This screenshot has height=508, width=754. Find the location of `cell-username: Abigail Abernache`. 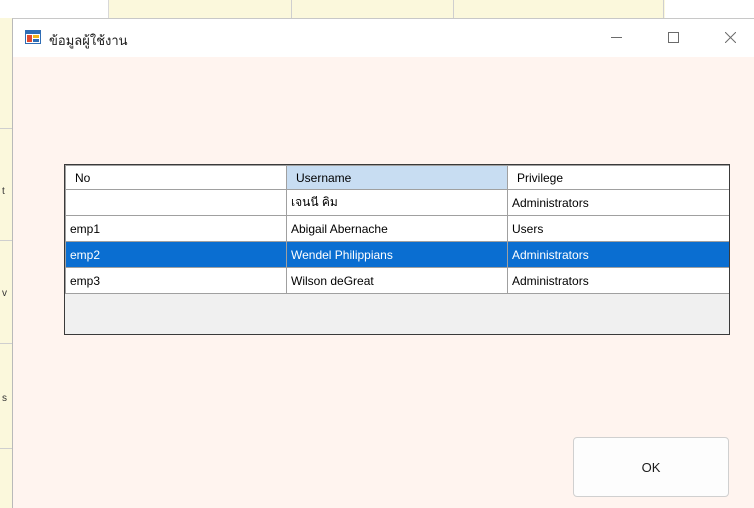

cell-username: Abigail Abernache is located at coordinates (397, 228).